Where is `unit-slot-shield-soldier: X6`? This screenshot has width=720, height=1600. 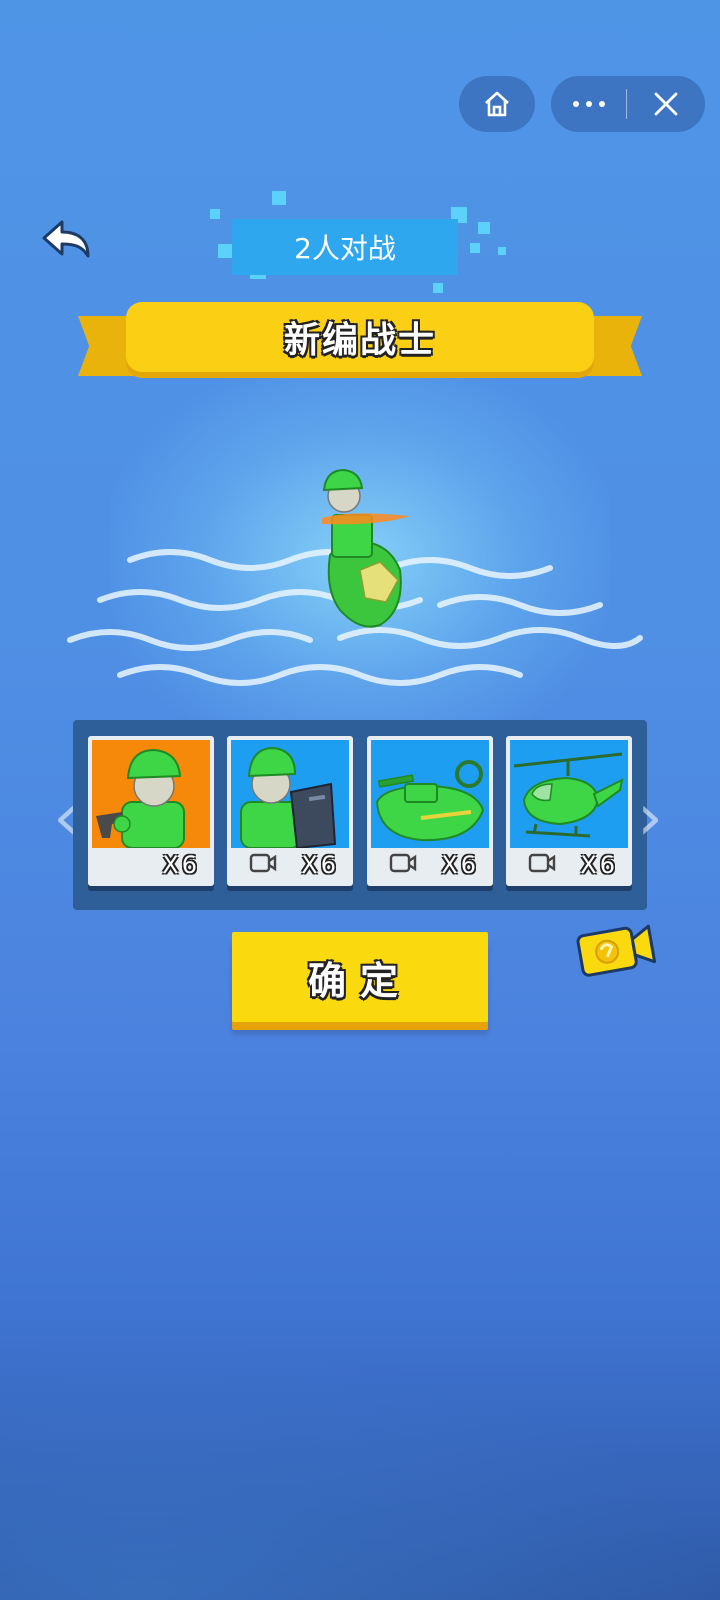 unit-slot-shield-soldier: X6 is located at coordinates (290, 811).